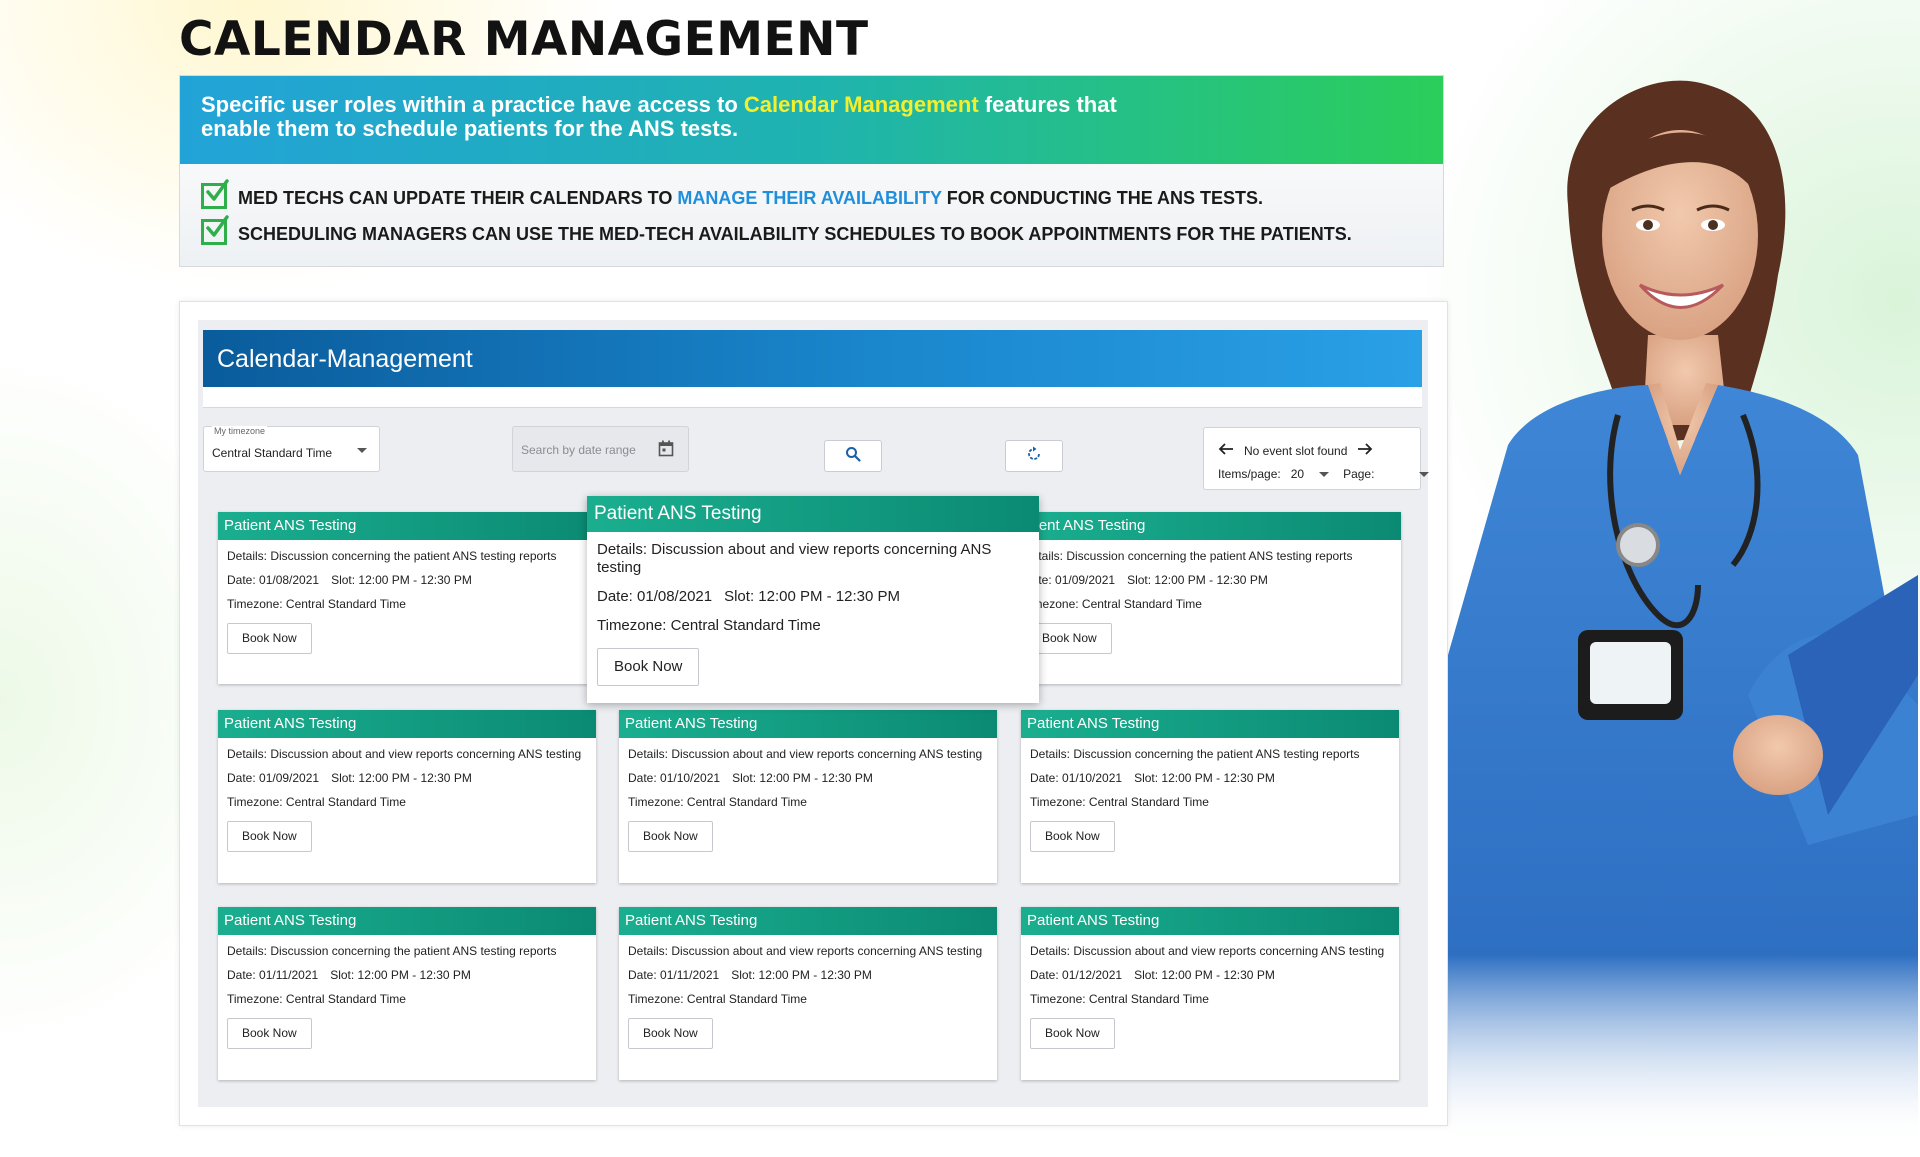  I want to click on intro-highlight: Calendar Management, so click(861, 104).